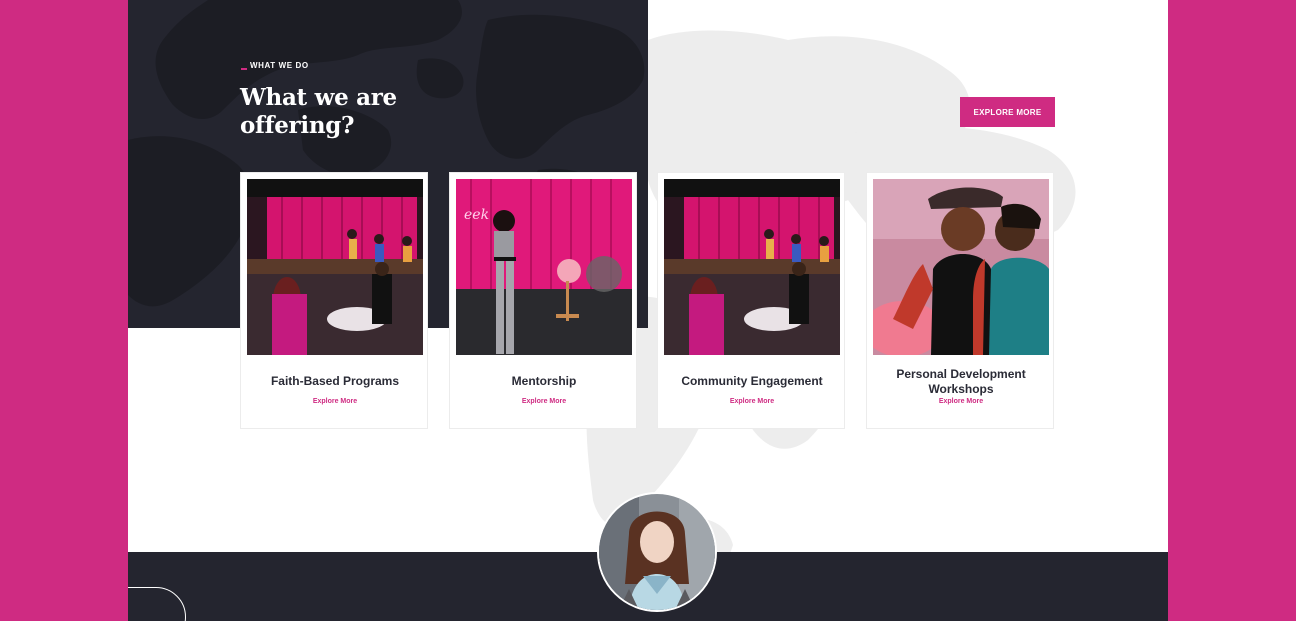 This screenshot has width=1296, height=621. What do you see at coordinates (1007, 112) in the screenshot?
I see `explore-more-button: Explore More` at bounding box center [1007, 112].